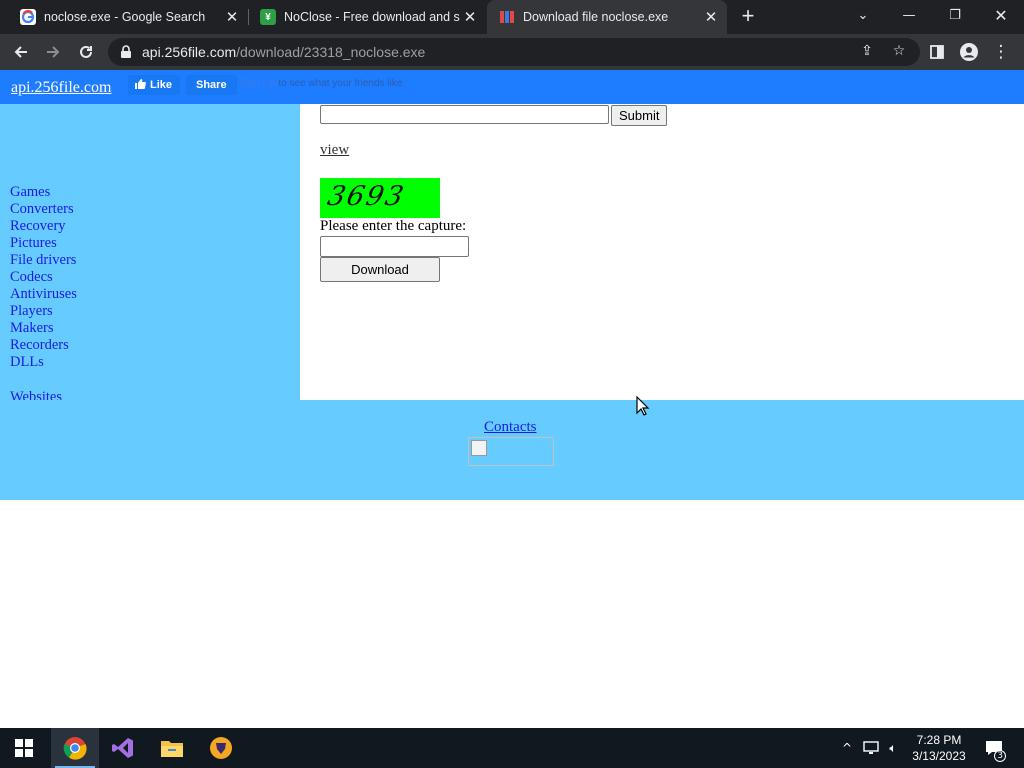 The image size is (1024, 768). Describe the element at coordinates (334, 150) in the screenshot. I see `view-link: view` at that location.